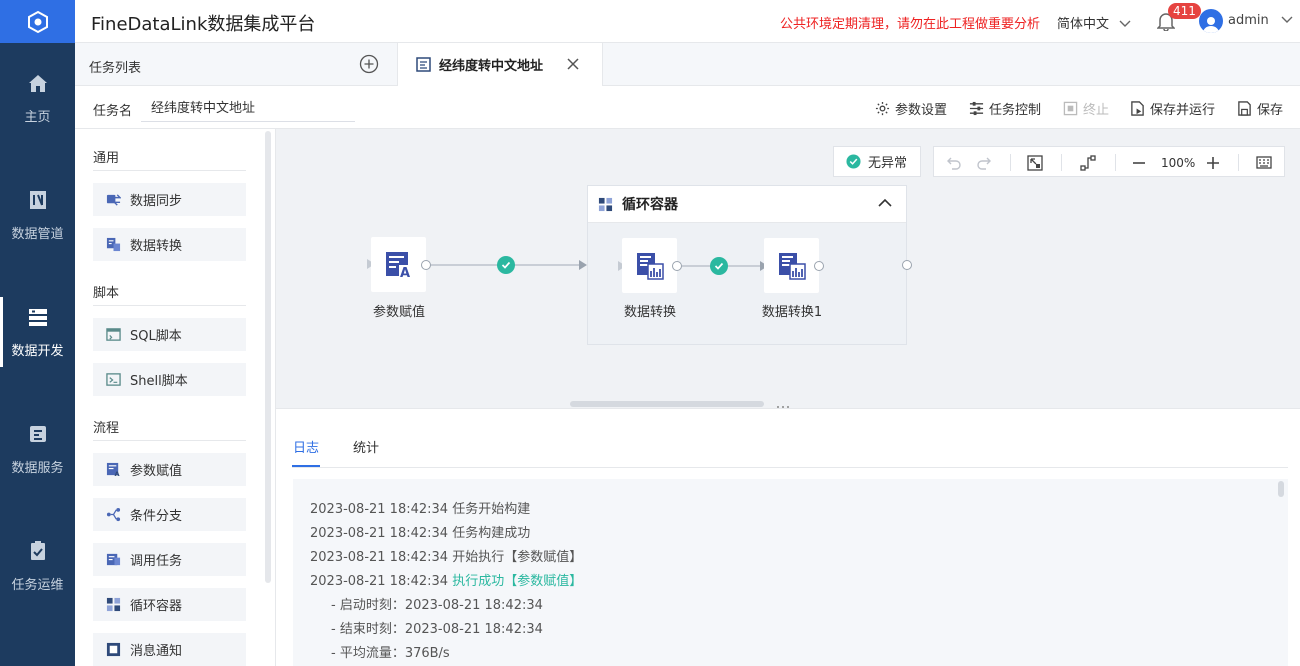  I want to click on log-line: 2023-08-21 18:42:34 开始执行【参数赋值】, so click(446, 557).